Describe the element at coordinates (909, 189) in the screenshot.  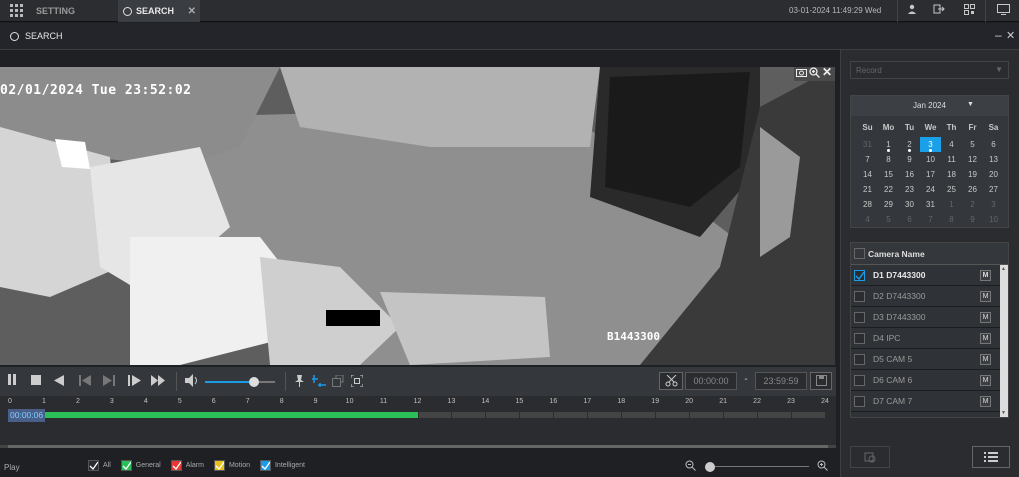
I see `calendar-day: 23` at that location.